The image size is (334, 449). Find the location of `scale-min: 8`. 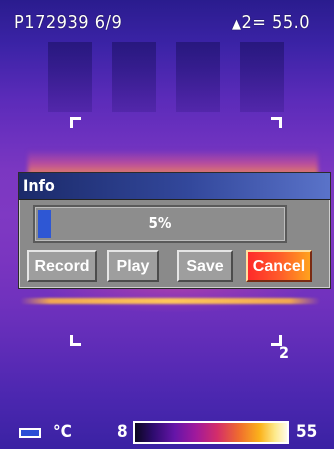

scale-min: 8 is located at coordinates (122, 432).